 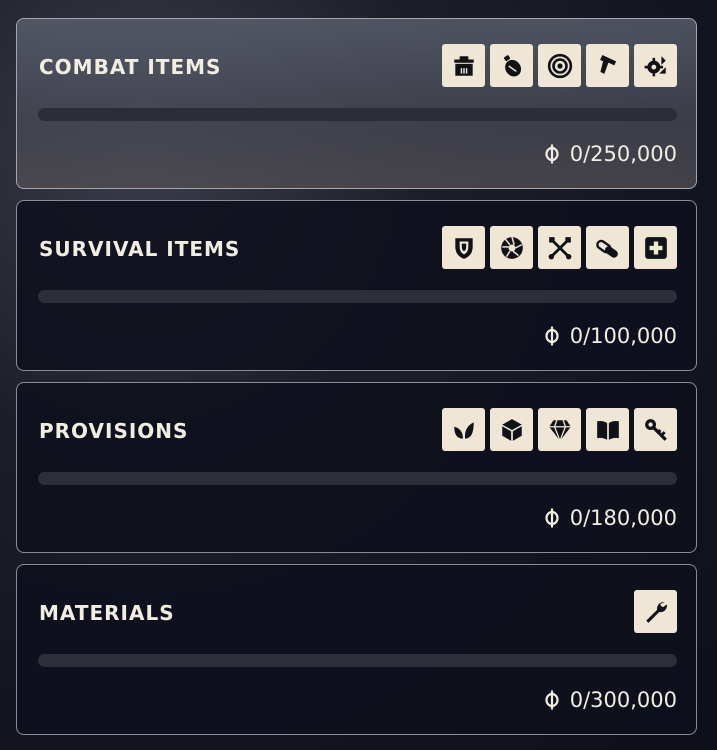 I want to click on gear-upgrade-icon, so click(x=655, y=65).